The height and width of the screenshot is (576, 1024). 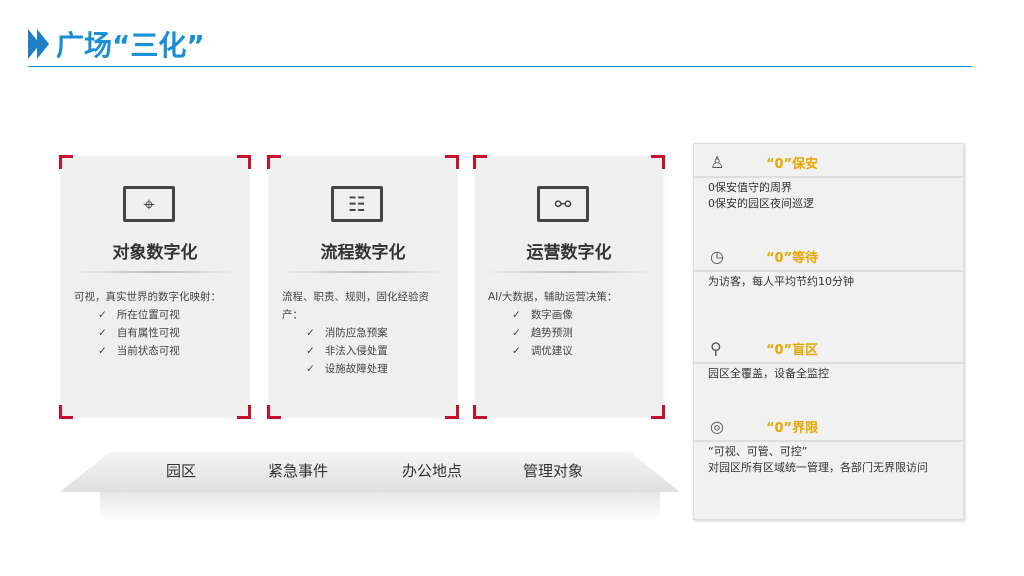 I want to click on list-item: ✓ 调优建议, so click(x=571, y=351).